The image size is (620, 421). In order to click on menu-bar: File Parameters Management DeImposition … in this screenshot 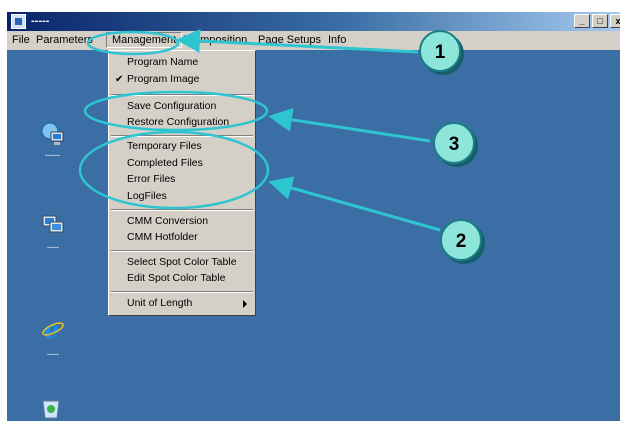, I will do `click(313, 40)`.